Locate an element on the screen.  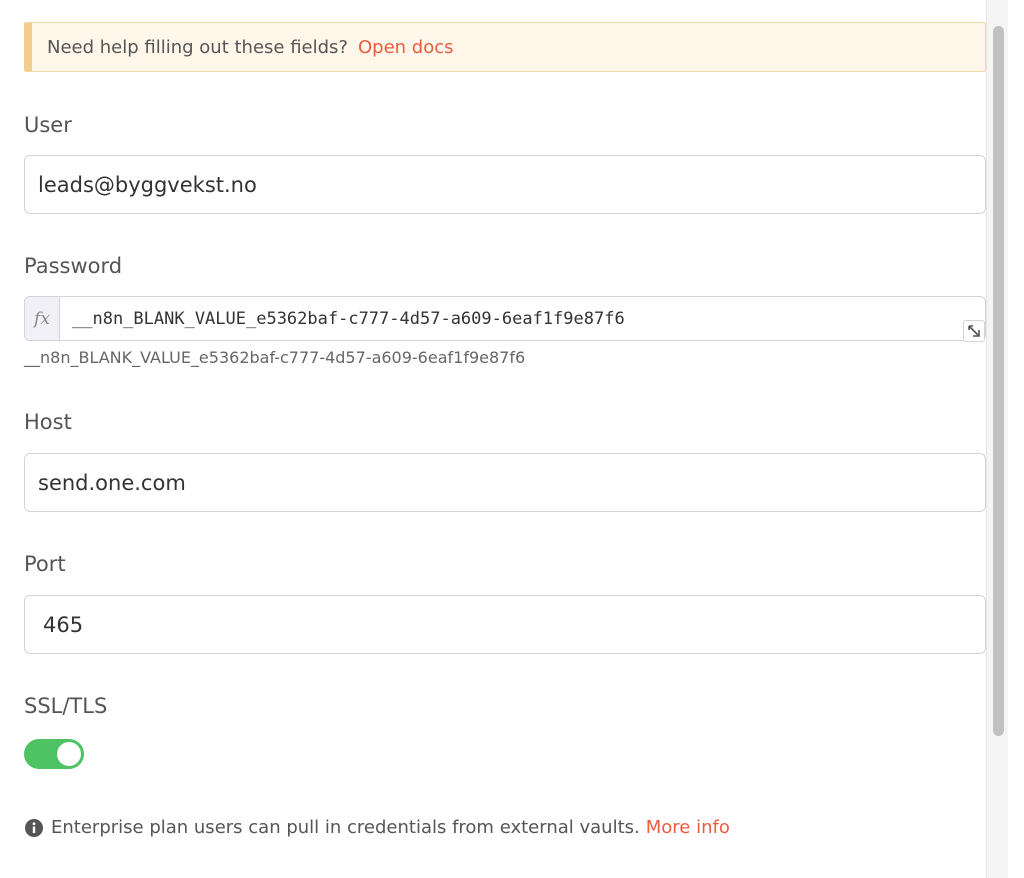
ssl-toggle is located at coordinates (54, 754).